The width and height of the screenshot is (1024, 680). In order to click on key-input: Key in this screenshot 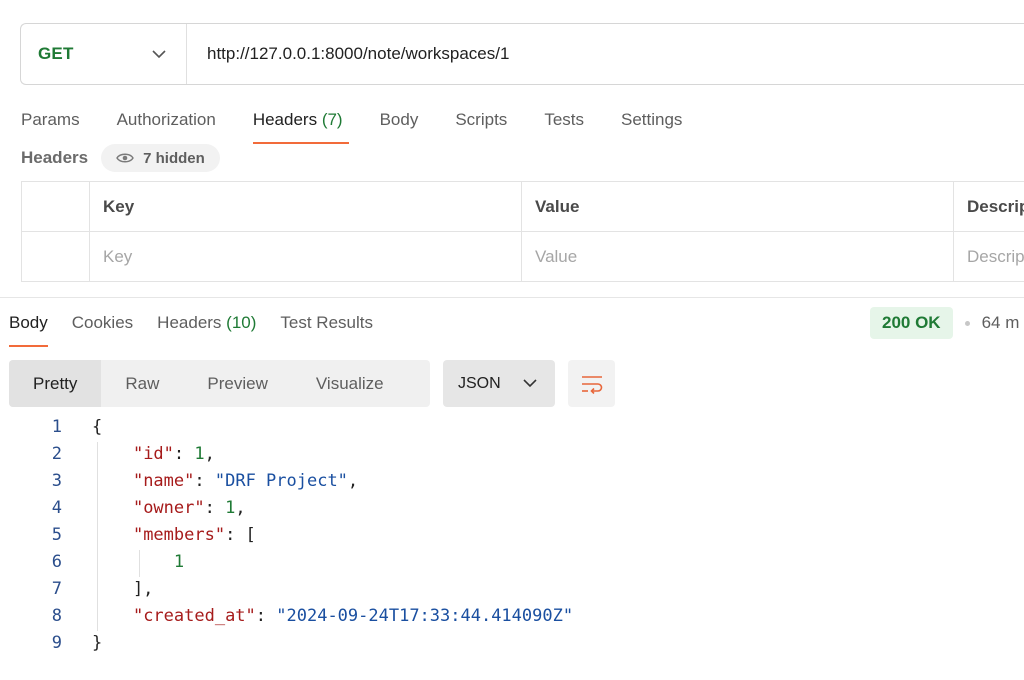, I will do `click(306, 256)`.